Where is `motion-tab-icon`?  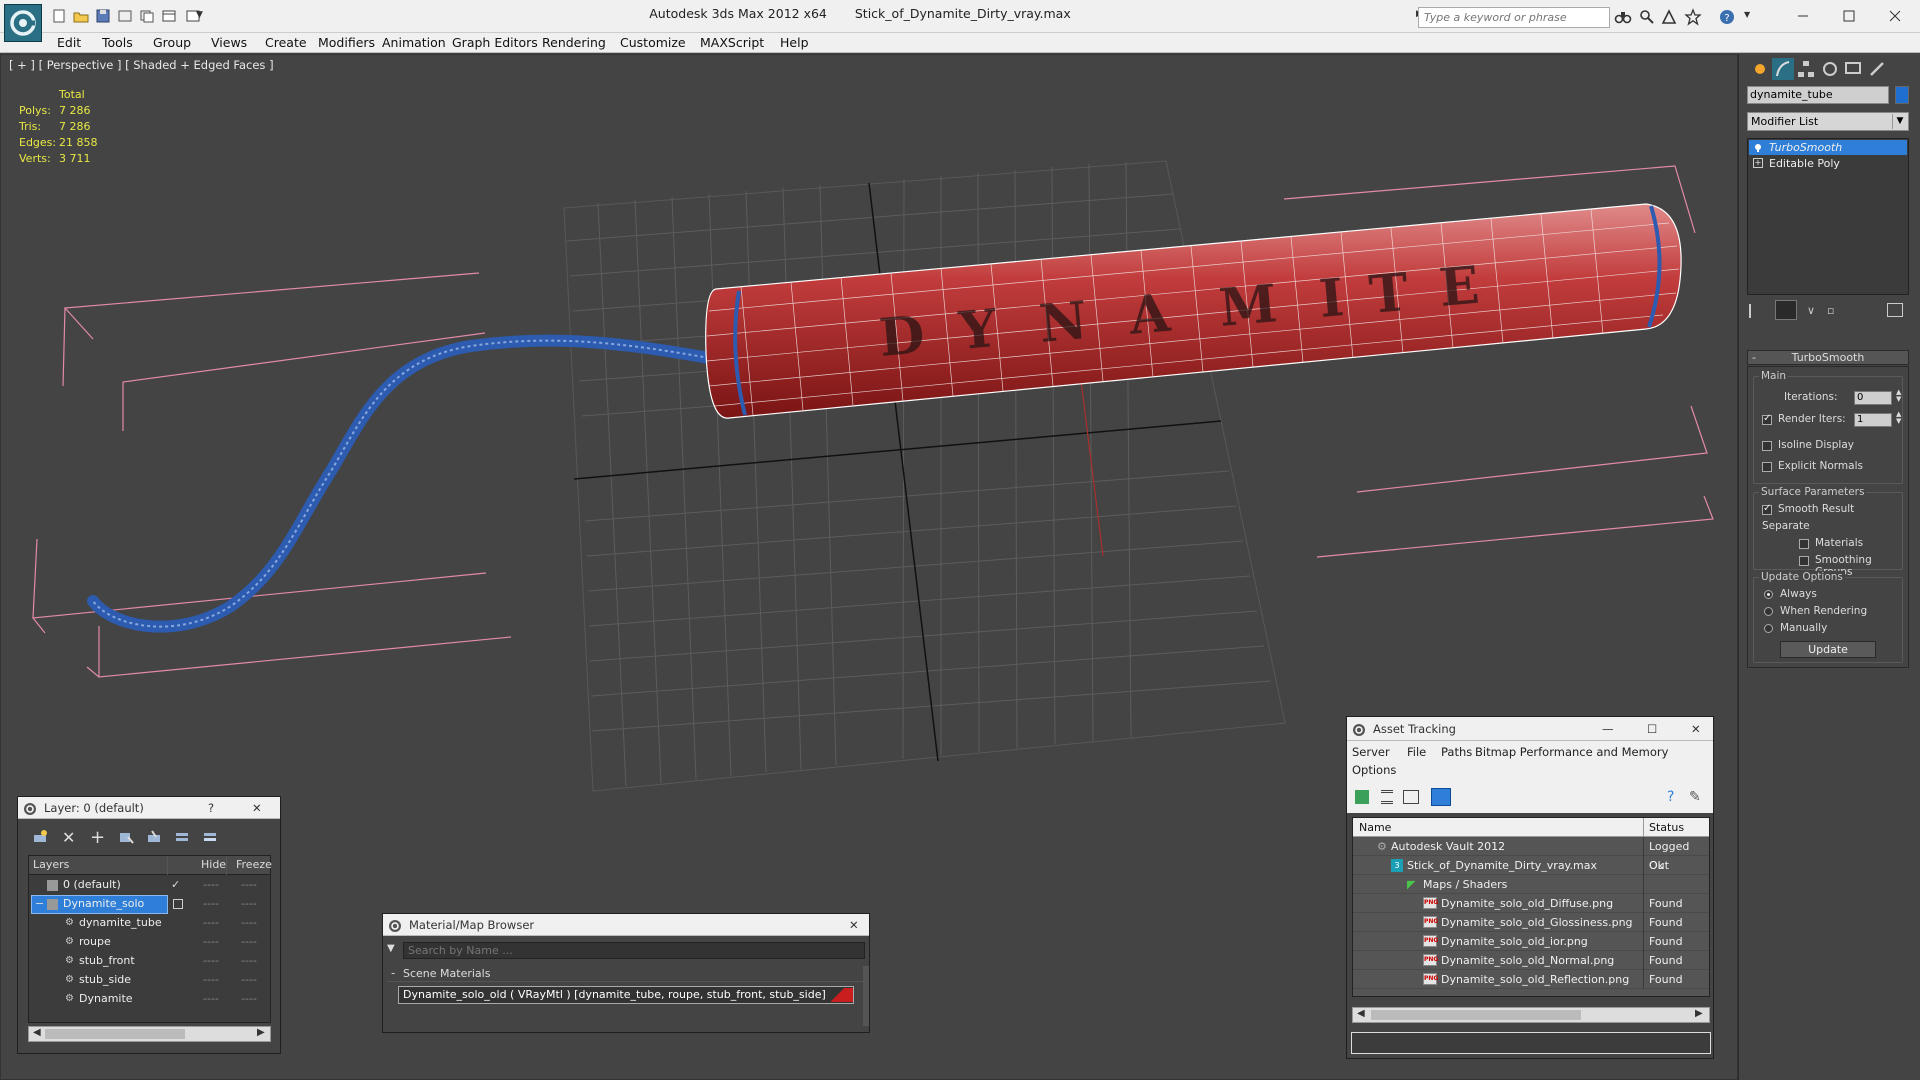
motion-tab-icon is located at coordinates (1830, 69).